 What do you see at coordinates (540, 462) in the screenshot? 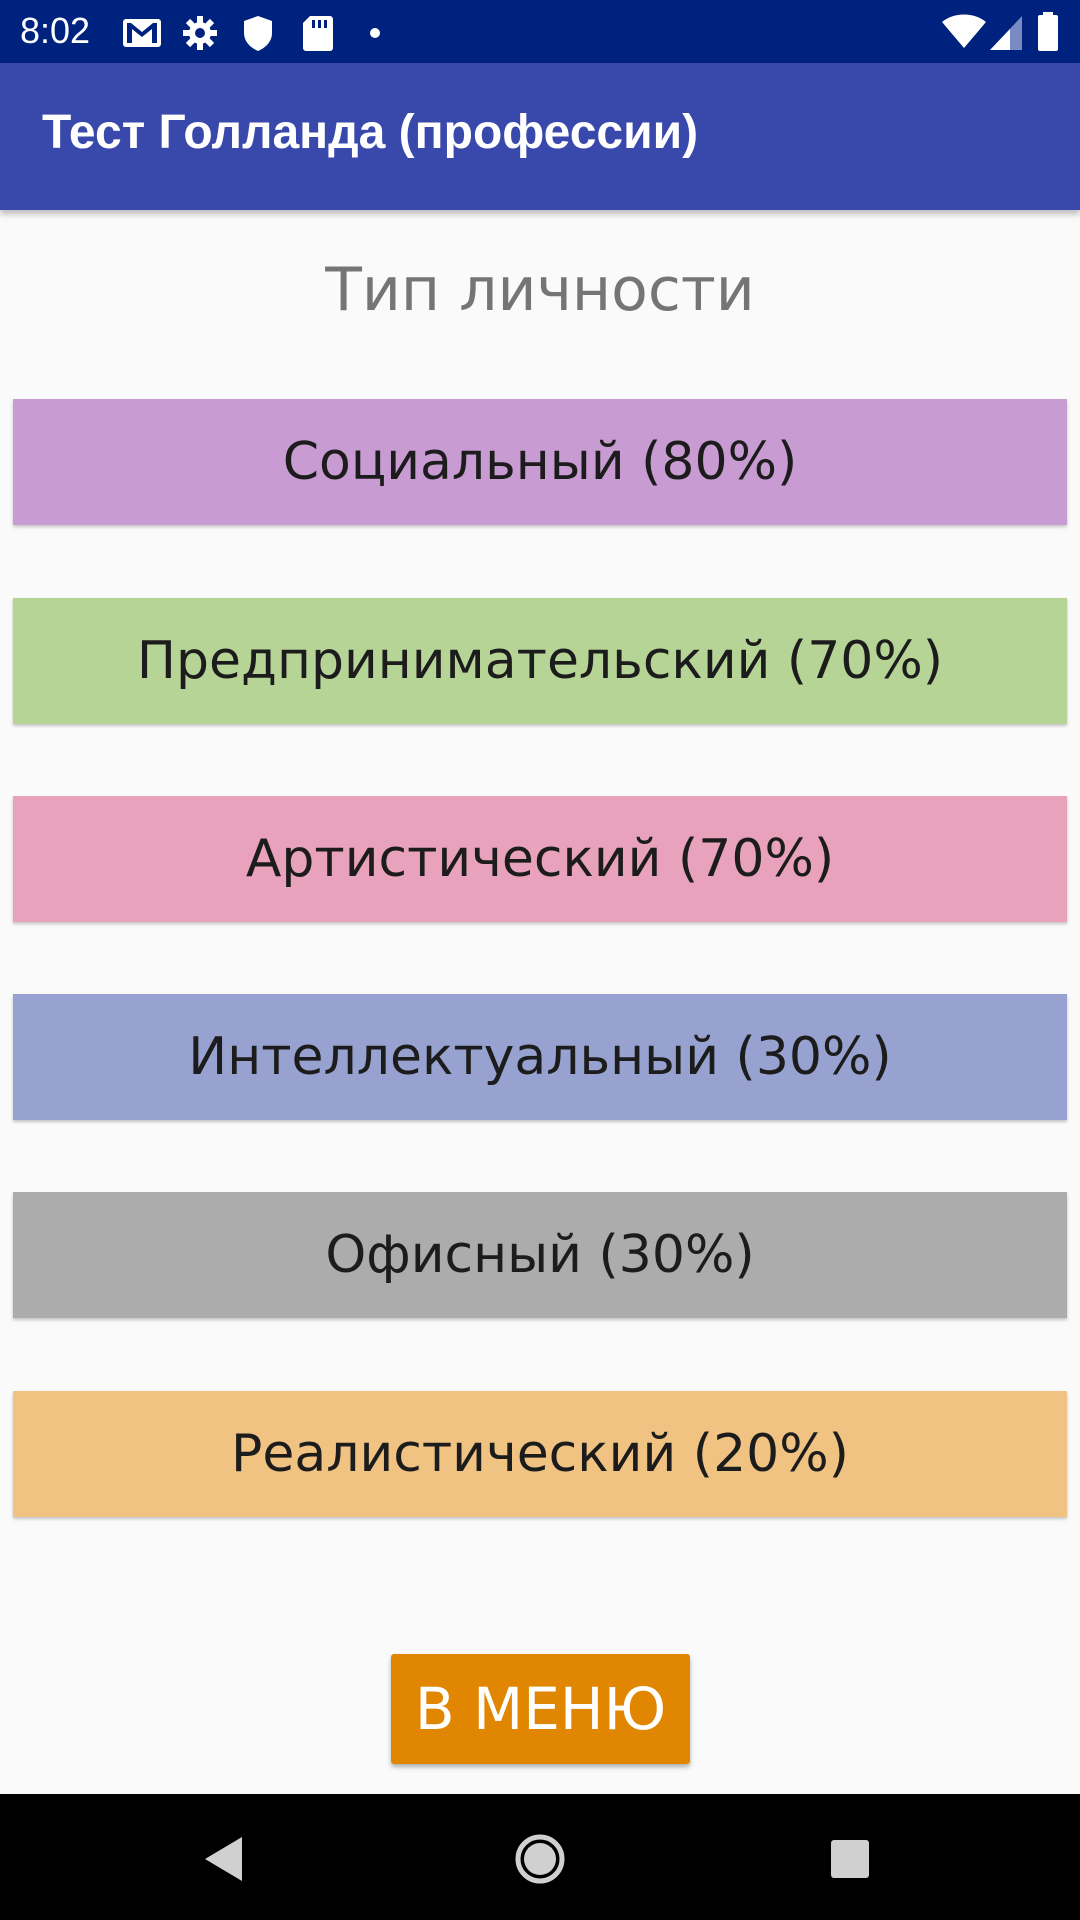
I see `result-social: Социальный (80%)` at bounding box center [540, 462].